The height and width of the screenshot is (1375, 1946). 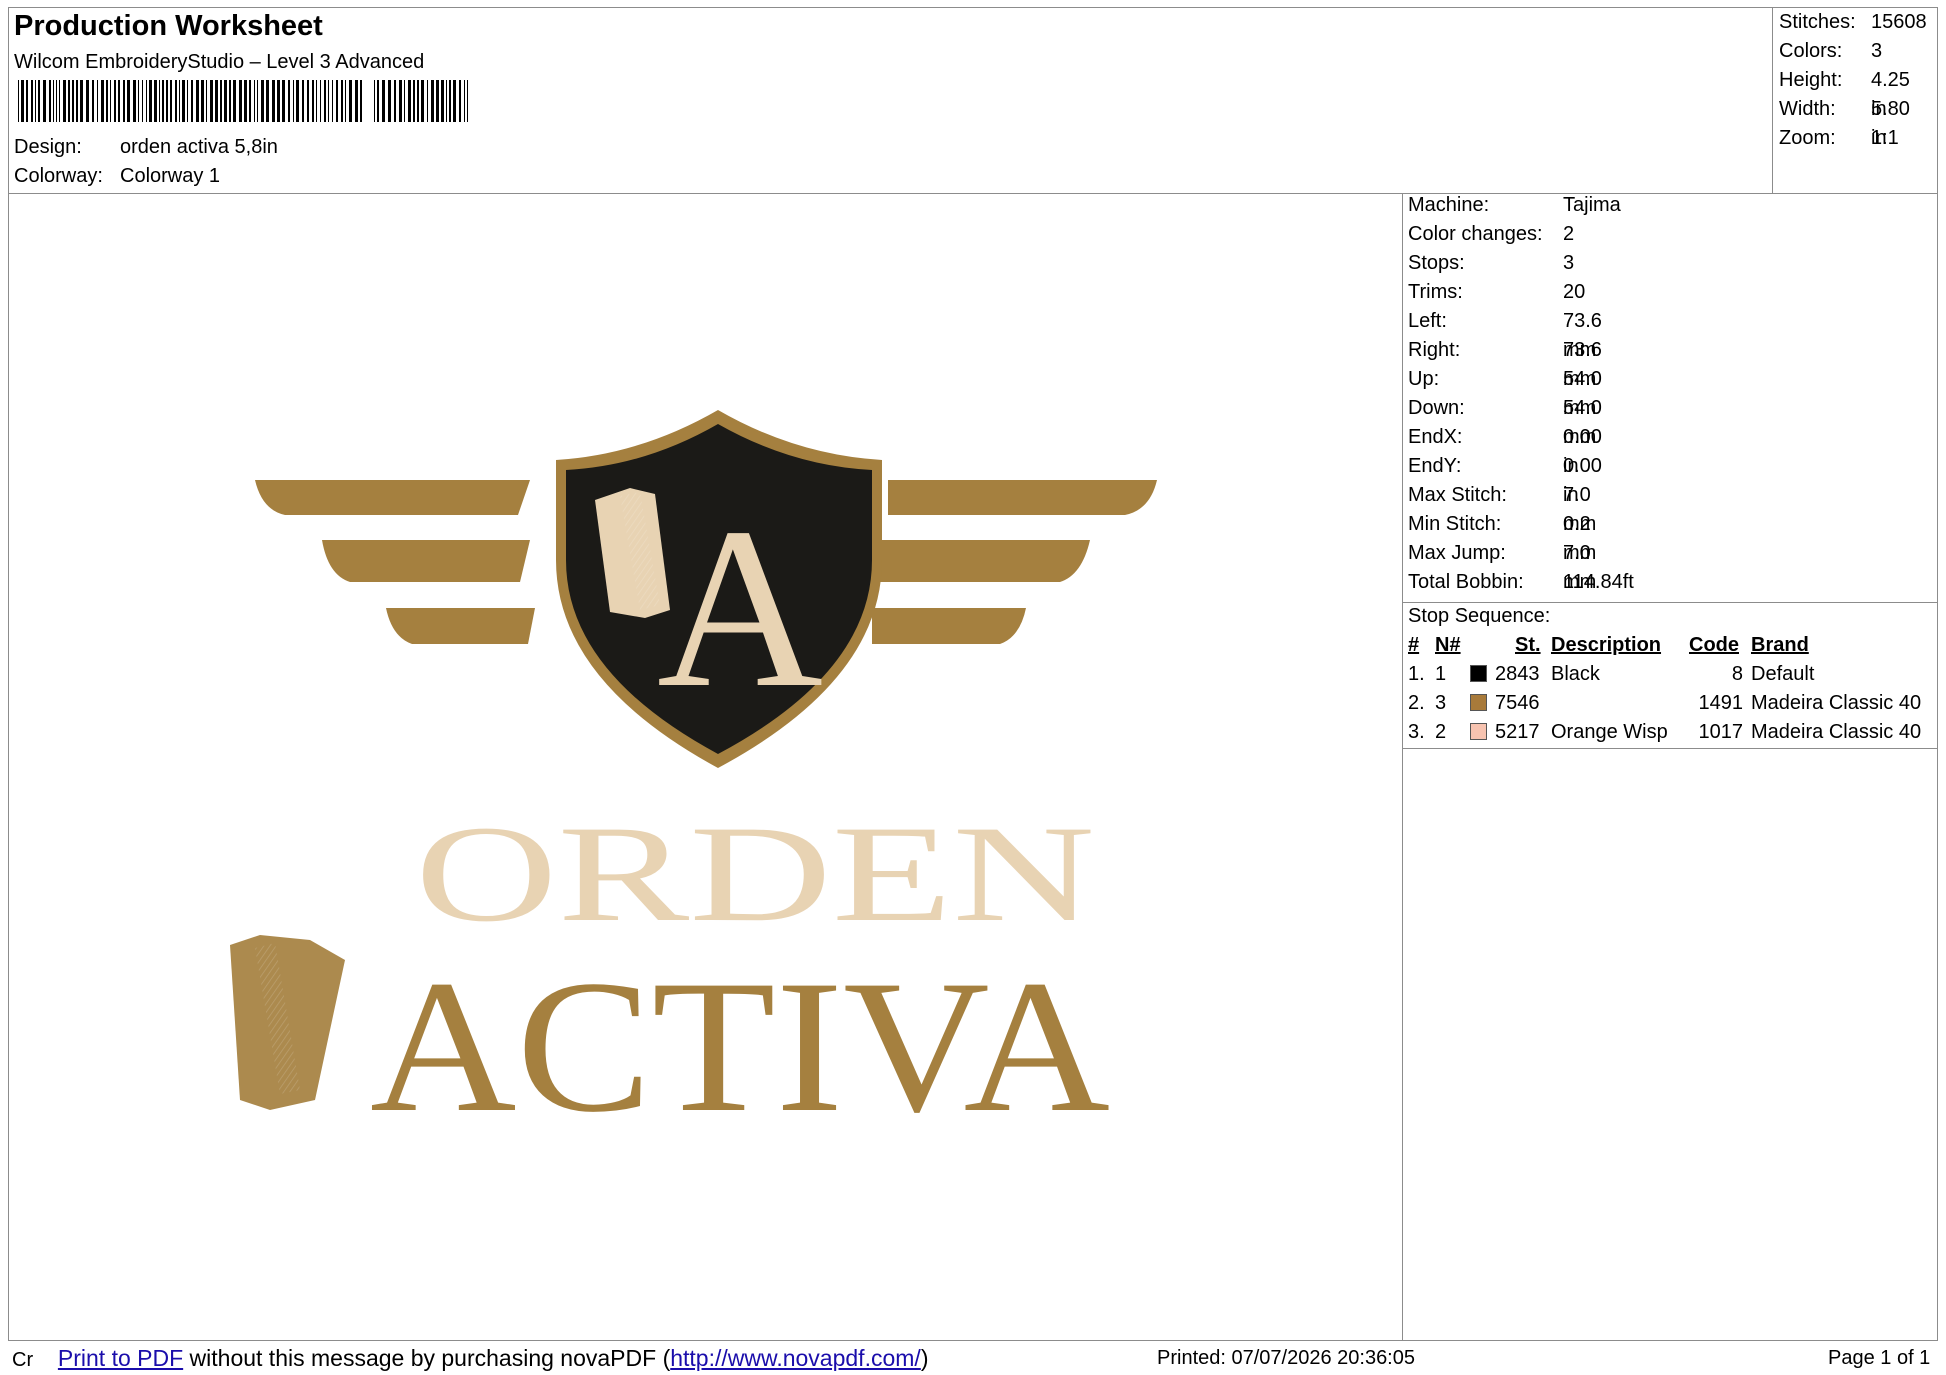 What do you see at coordinates (23, 1360) in the screenshot?
I see `footer-prefix: Cr` at bounding box center [23, 1360].